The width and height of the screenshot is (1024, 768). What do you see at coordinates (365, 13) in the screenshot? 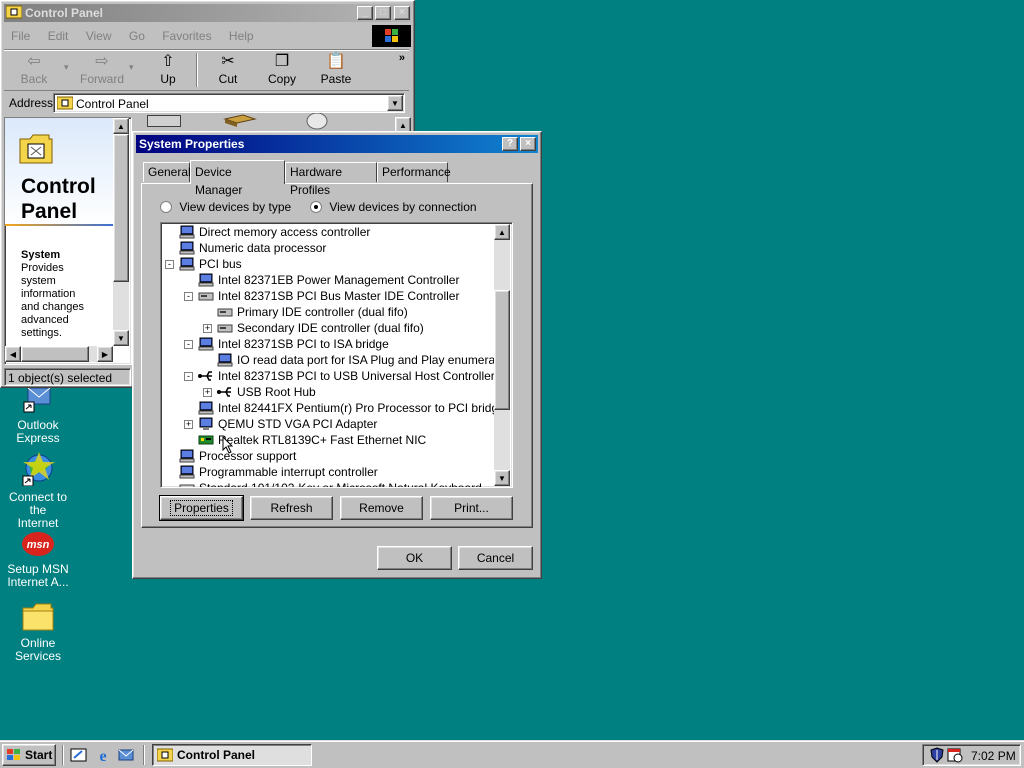
I see `minimize-button: _` at bounding box center [365, 13].